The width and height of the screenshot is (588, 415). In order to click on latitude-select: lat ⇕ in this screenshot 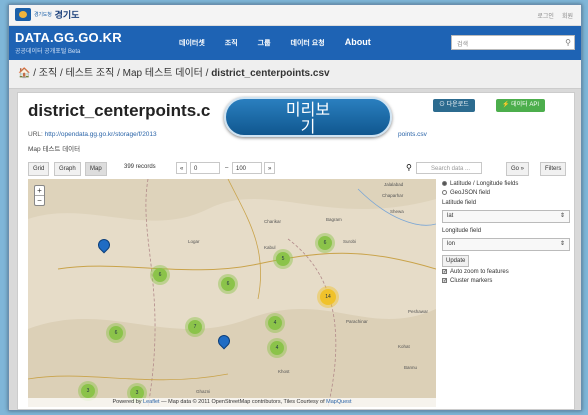, I will do `click(506, 216)`.